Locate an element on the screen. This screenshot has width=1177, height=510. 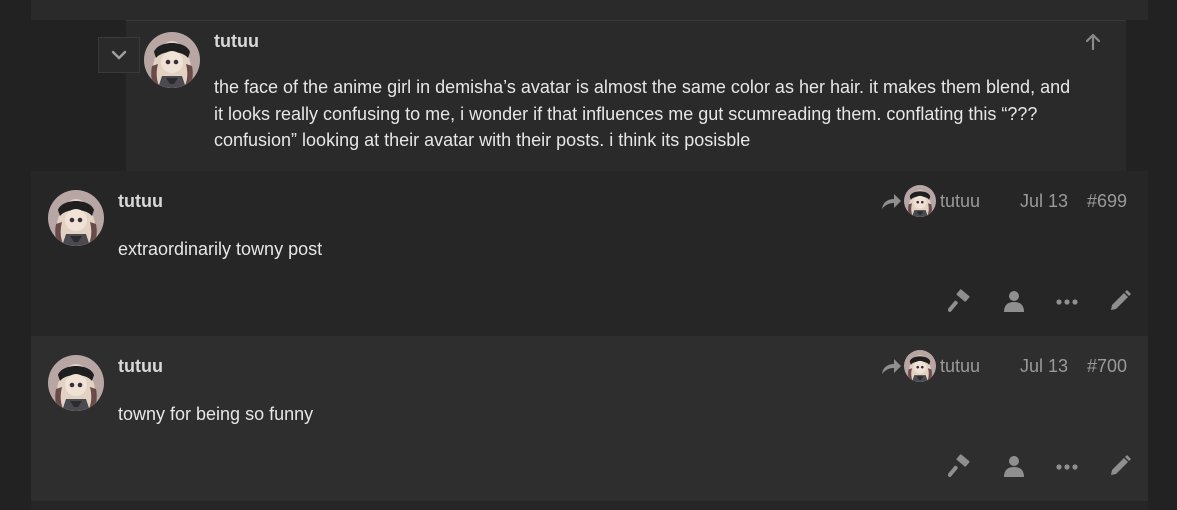
quoted-username: tutuu is located at coordinates (236, 41).